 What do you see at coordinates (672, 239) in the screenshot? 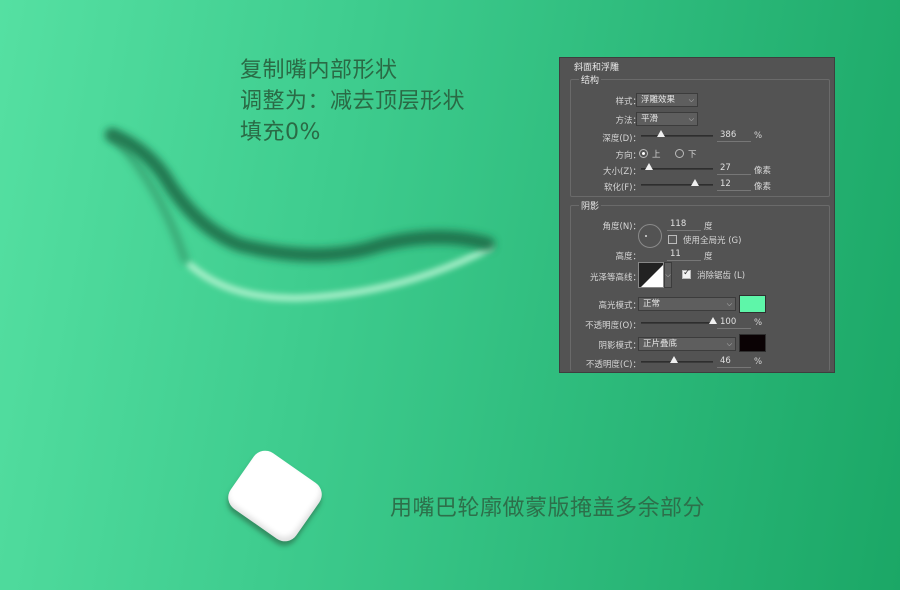
I see `global-light-checkbox` at bounding box center [672, 239].